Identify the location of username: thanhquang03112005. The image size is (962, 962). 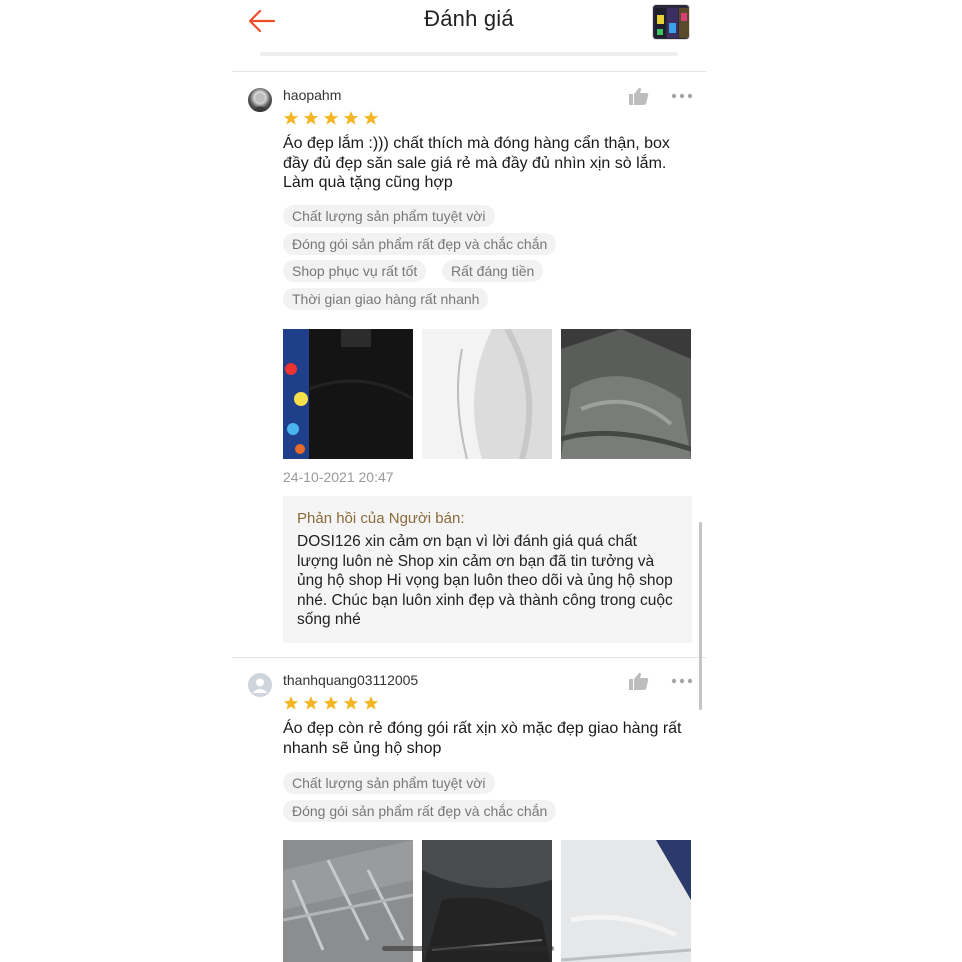
(350, 680).